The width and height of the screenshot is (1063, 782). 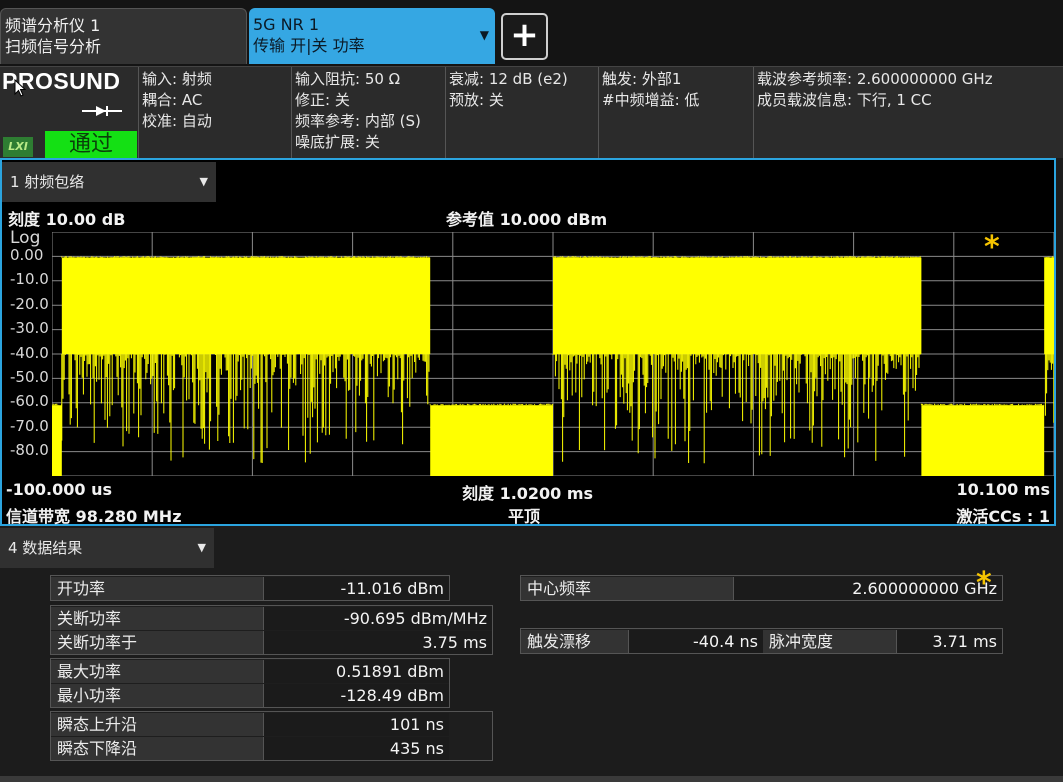 I want to click on logo-area: PROSUND LXI 通过, so click(x=69, y=113).